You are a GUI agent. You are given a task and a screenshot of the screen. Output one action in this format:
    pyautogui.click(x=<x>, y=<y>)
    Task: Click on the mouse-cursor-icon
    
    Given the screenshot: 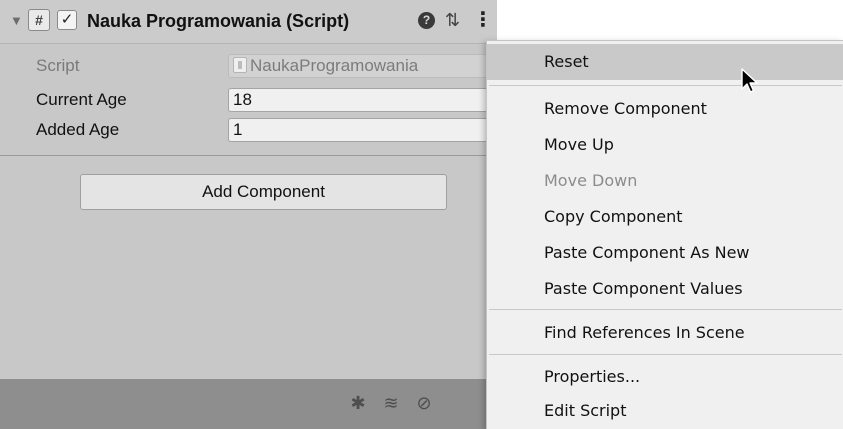 What is the action you would take?
    pyautogui.click(x=749, y=80)
    